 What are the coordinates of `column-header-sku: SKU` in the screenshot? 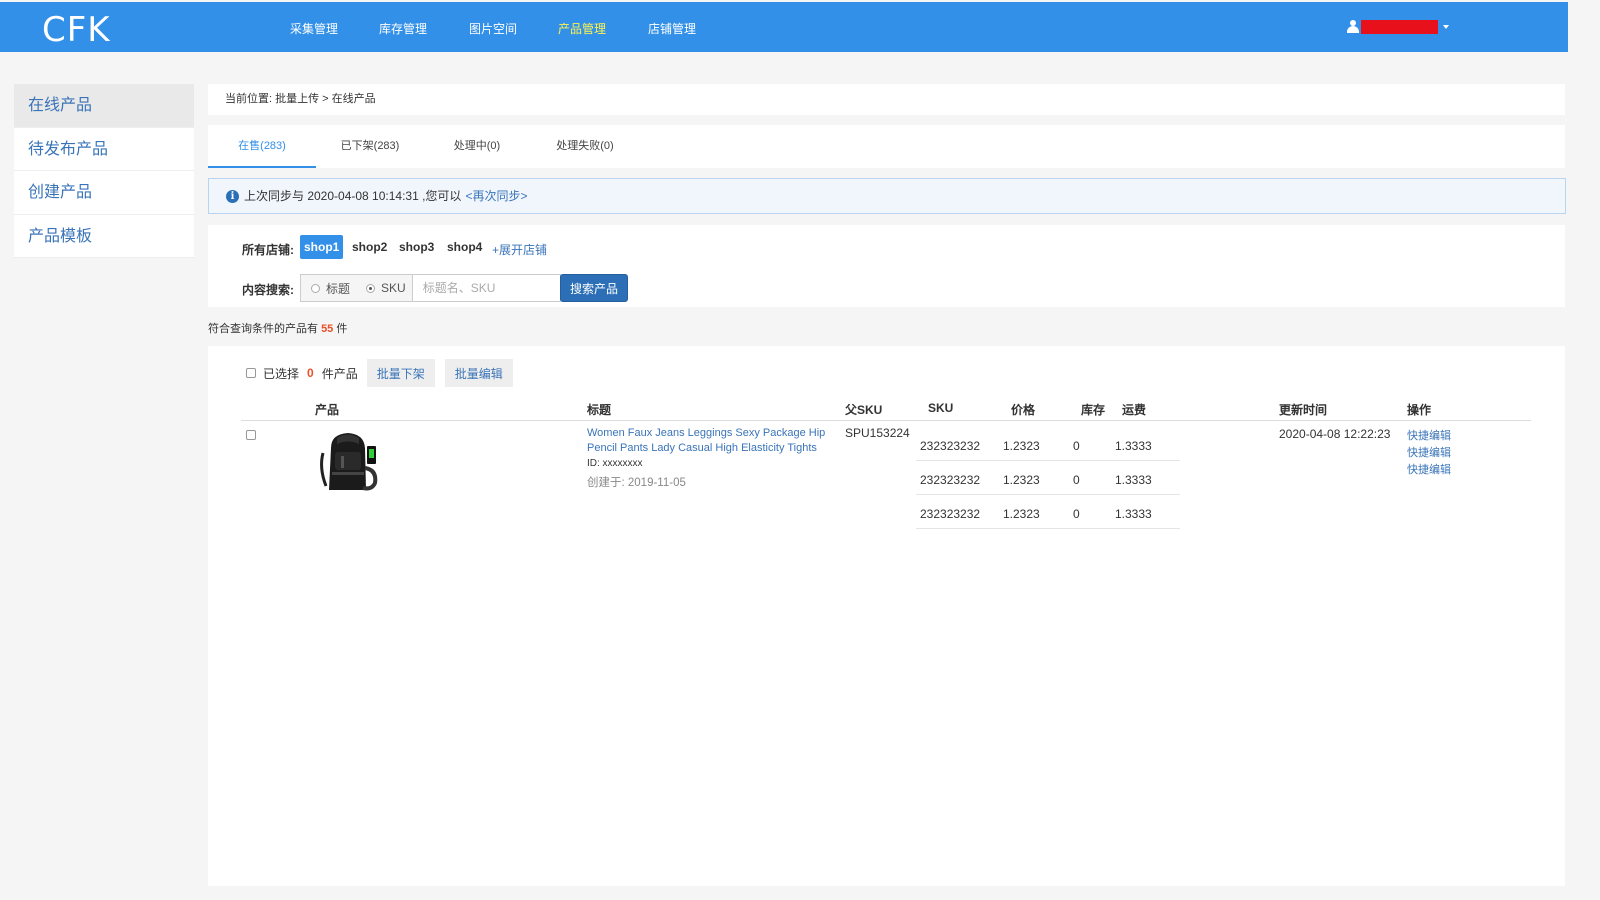 It's located at (941, 408).